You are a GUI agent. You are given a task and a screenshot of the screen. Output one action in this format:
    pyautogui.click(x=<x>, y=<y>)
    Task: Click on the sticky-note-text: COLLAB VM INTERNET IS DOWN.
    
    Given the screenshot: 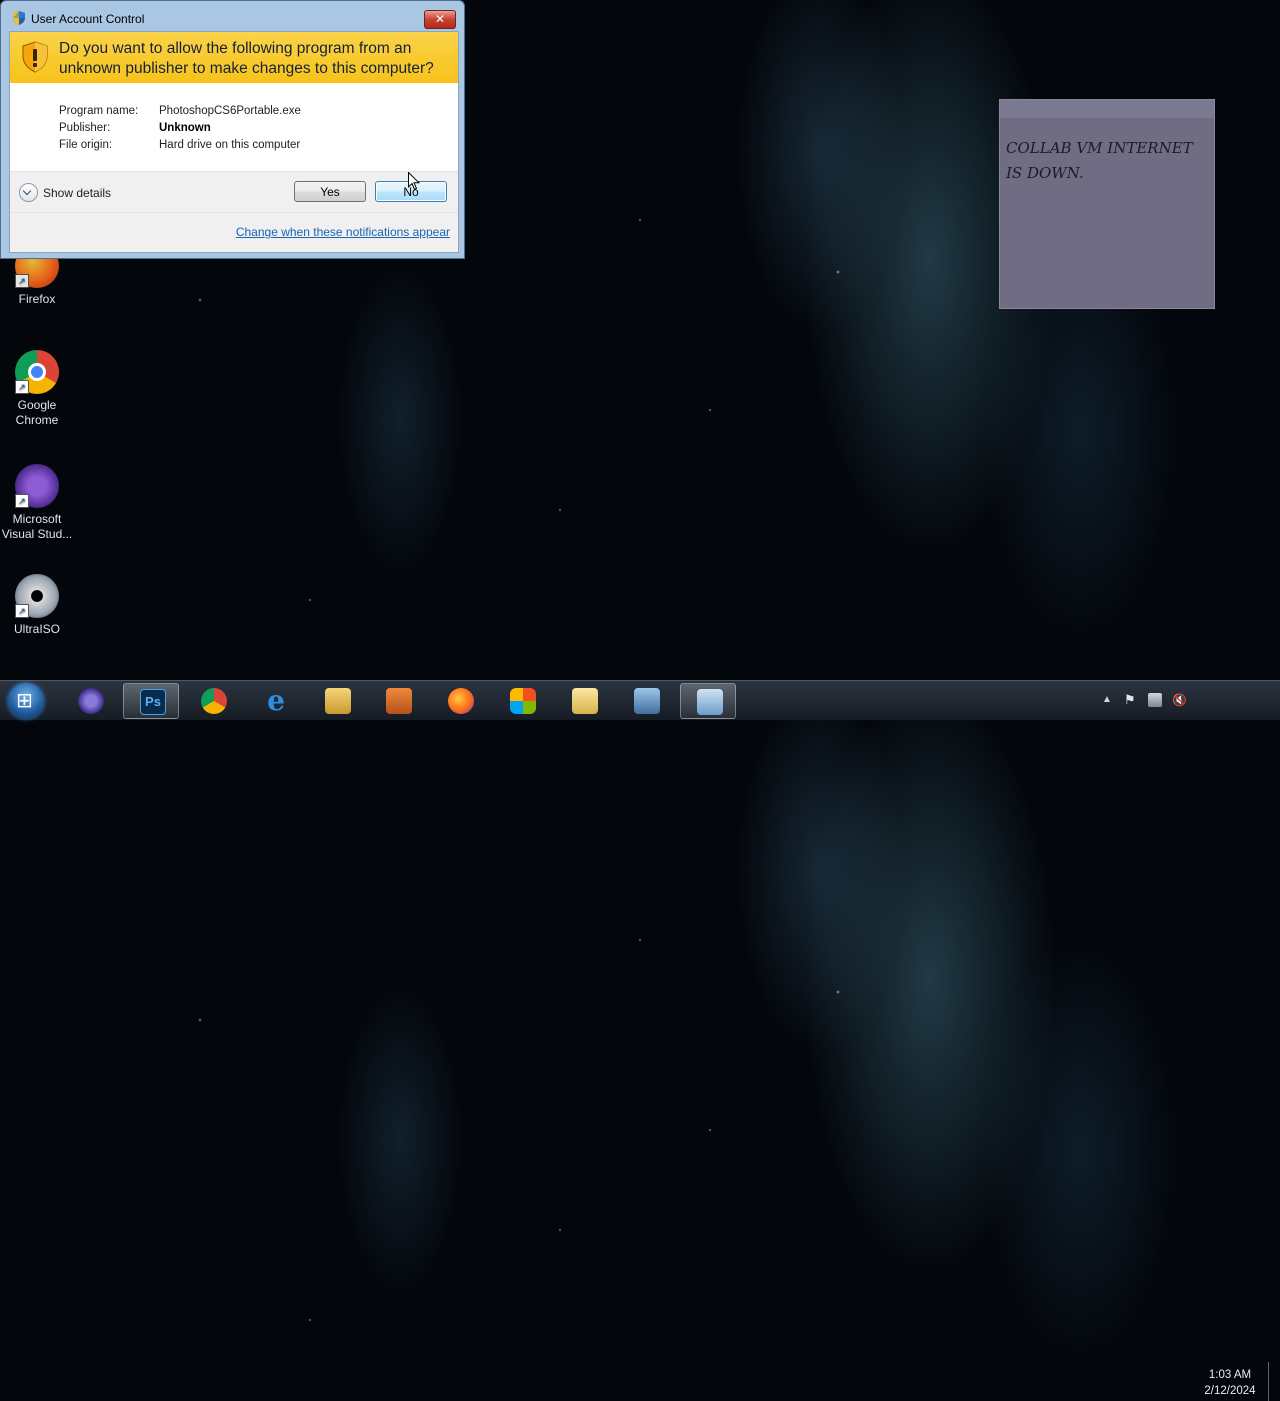 What is the action you would take?
    pyautogui.click(x=1107, y=152)
    